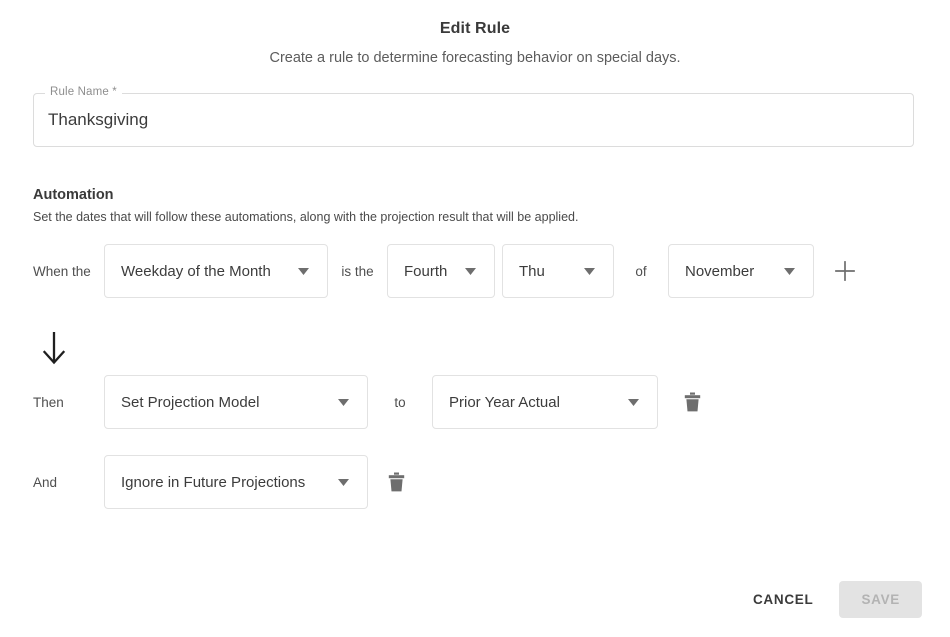 The image size is (950, 637). What do you see at coordinates (641, 271) in the screenshot?
I see `of-label: of` at bounding box center [641, 271].